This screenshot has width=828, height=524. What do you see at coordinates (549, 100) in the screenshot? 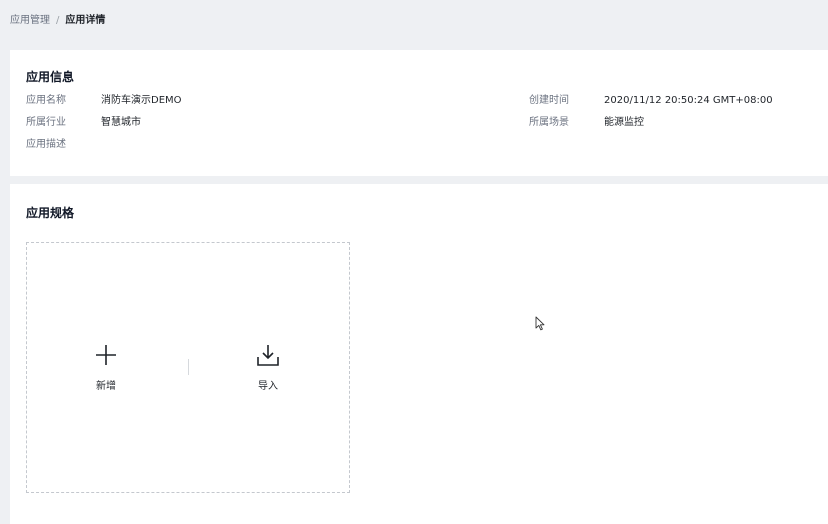
I see `field-label: 创建时间` at bounding box center [549, 100].